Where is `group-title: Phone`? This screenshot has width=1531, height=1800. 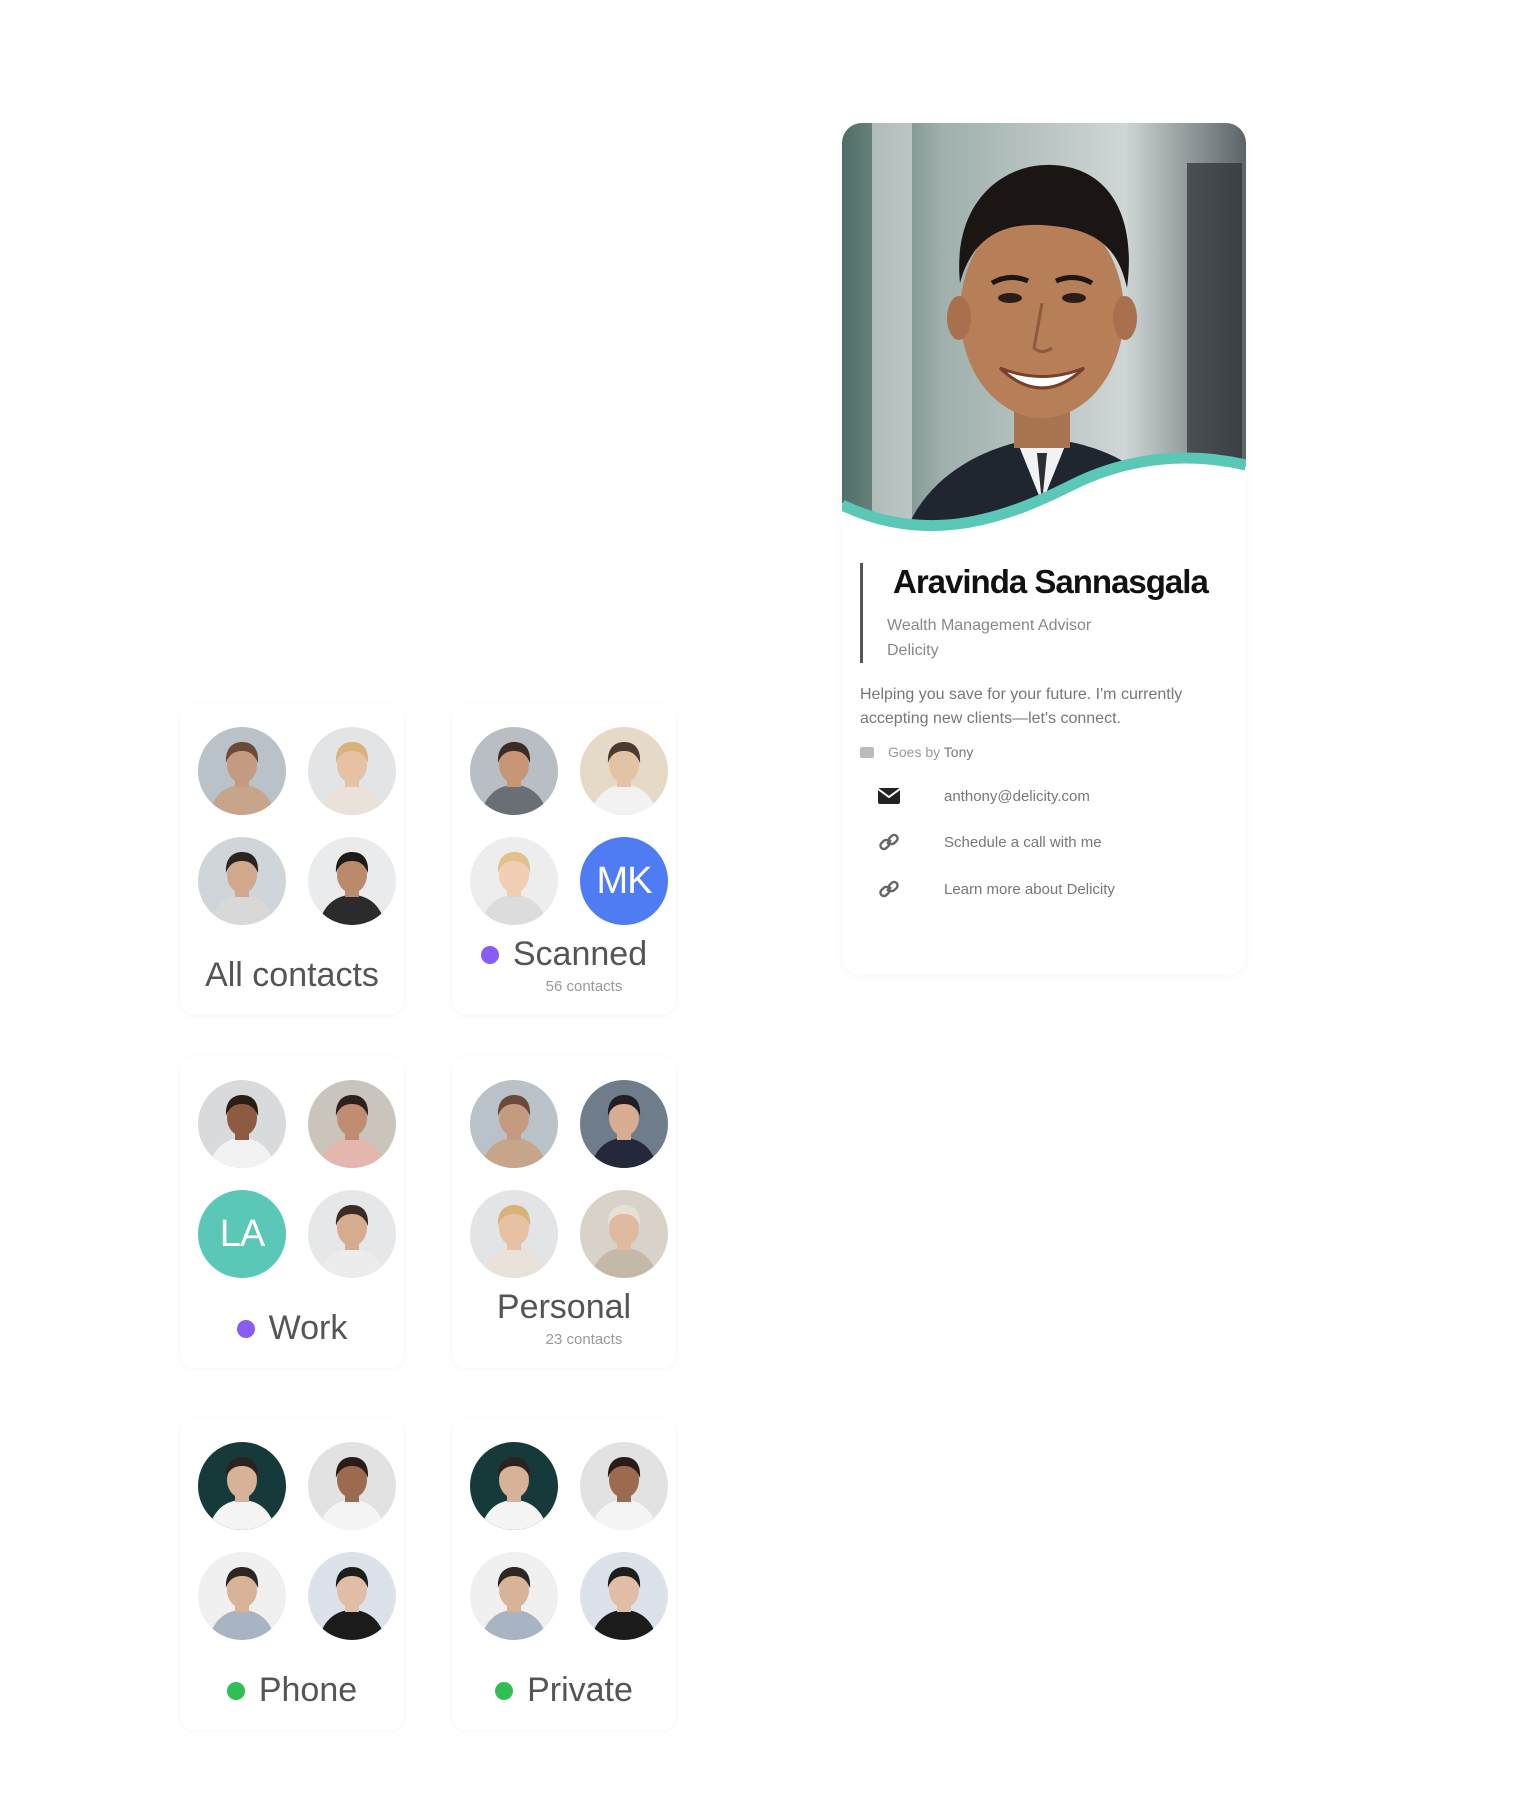 group-title: Phone is located at coordinates (308, 1690).